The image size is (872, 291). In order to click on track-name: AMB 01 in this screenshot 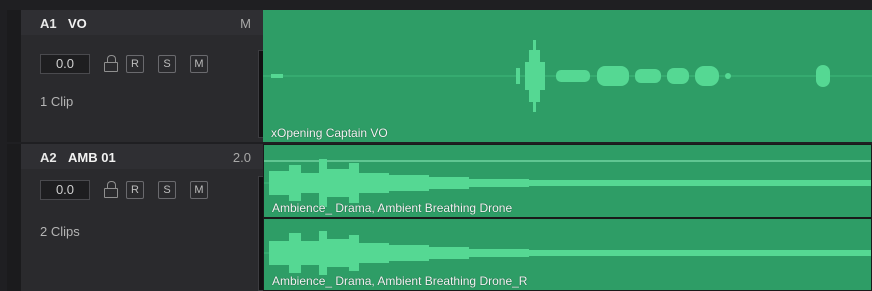, I will do `click(92, 157)`.